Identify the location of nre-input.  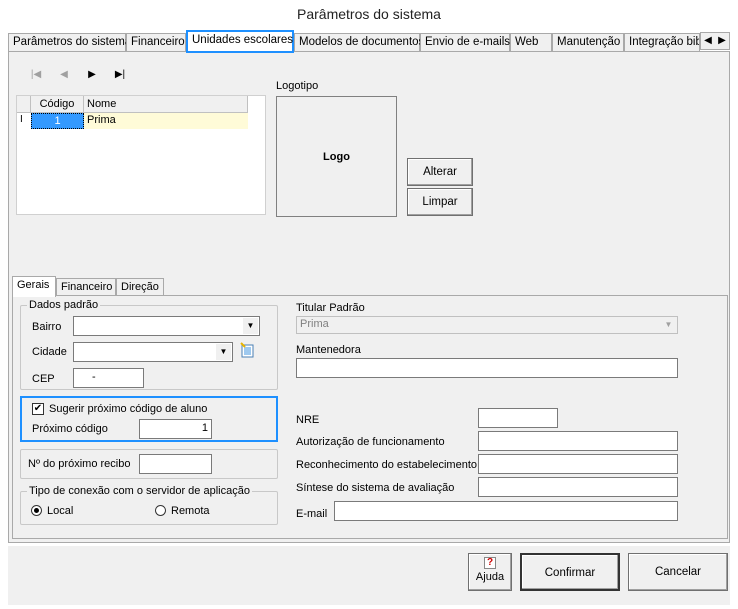
(518, 418).